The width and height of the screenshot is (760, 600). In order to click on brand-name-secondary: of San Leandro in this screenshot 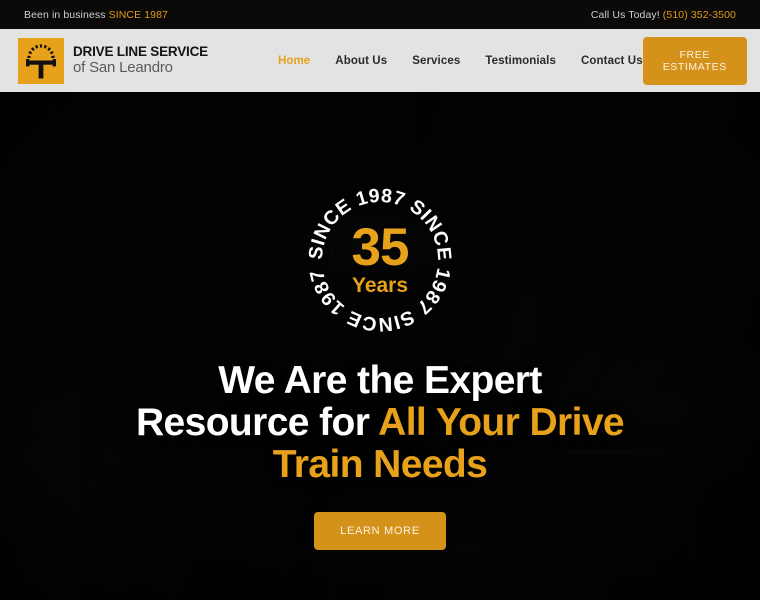, I will do `click(123, 68)`.